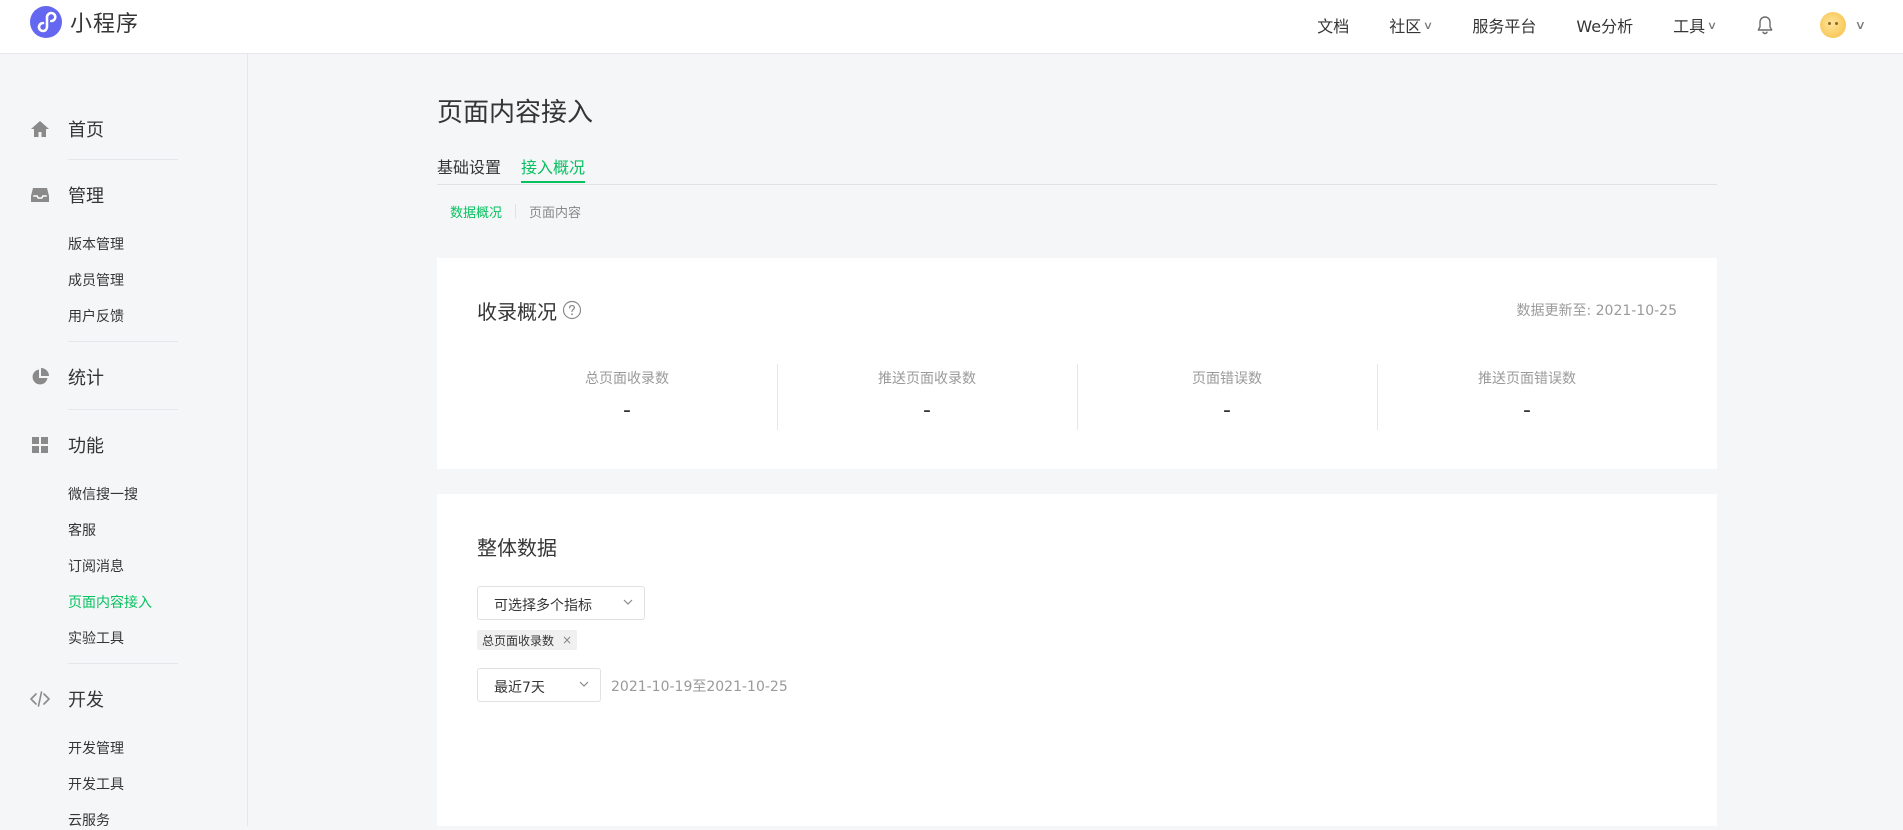 The width and height of the screenshot is (1903, 830). Describe the element at coordinates (40, 195) in the screenshot. I see `inbox-icon` at that location.